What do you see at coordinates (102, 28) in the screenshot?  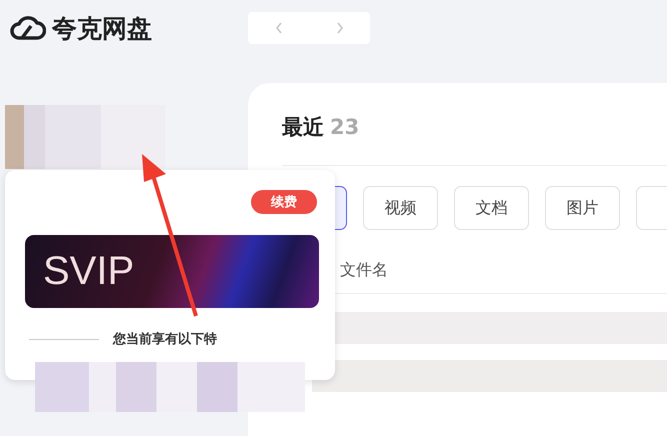 I see `app-title: 夸克网盘` at bounding box center [102, 28].